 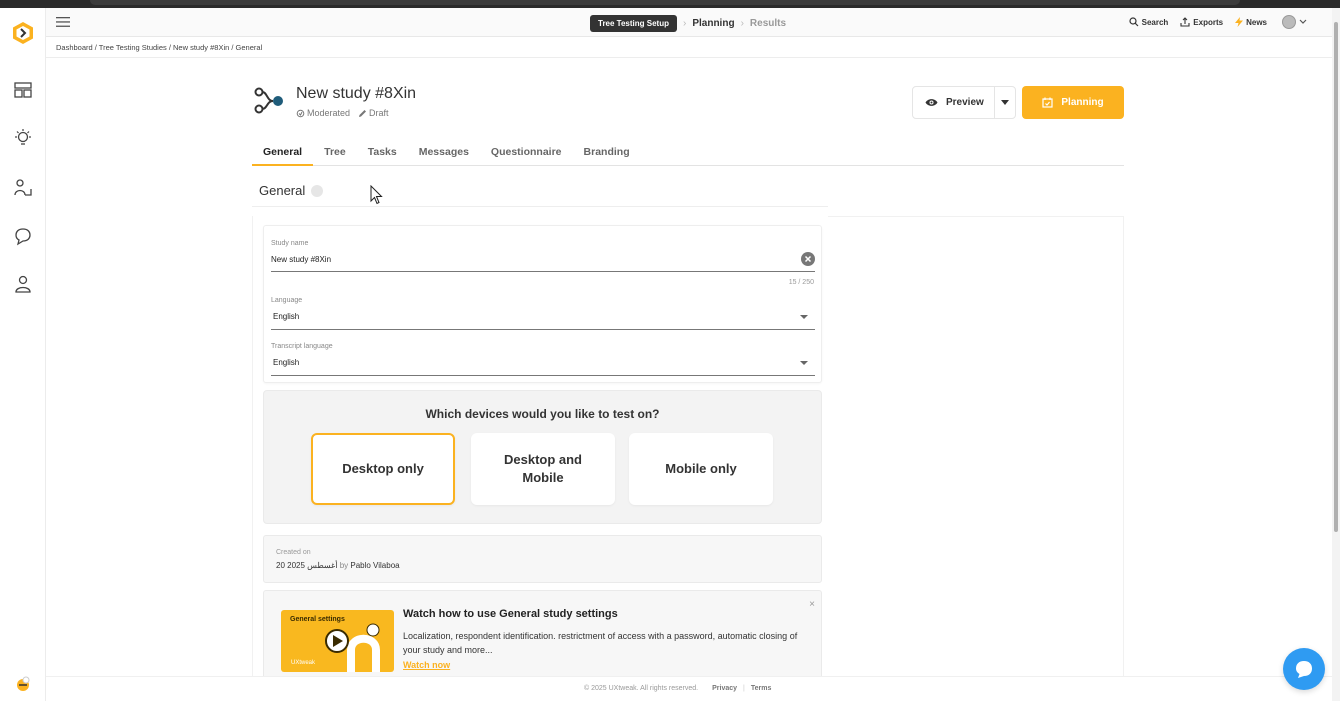 What do you see at coordinates (363, 113) in the screenshot?
I see `pencil-icon` at bounding box center [363, 113].